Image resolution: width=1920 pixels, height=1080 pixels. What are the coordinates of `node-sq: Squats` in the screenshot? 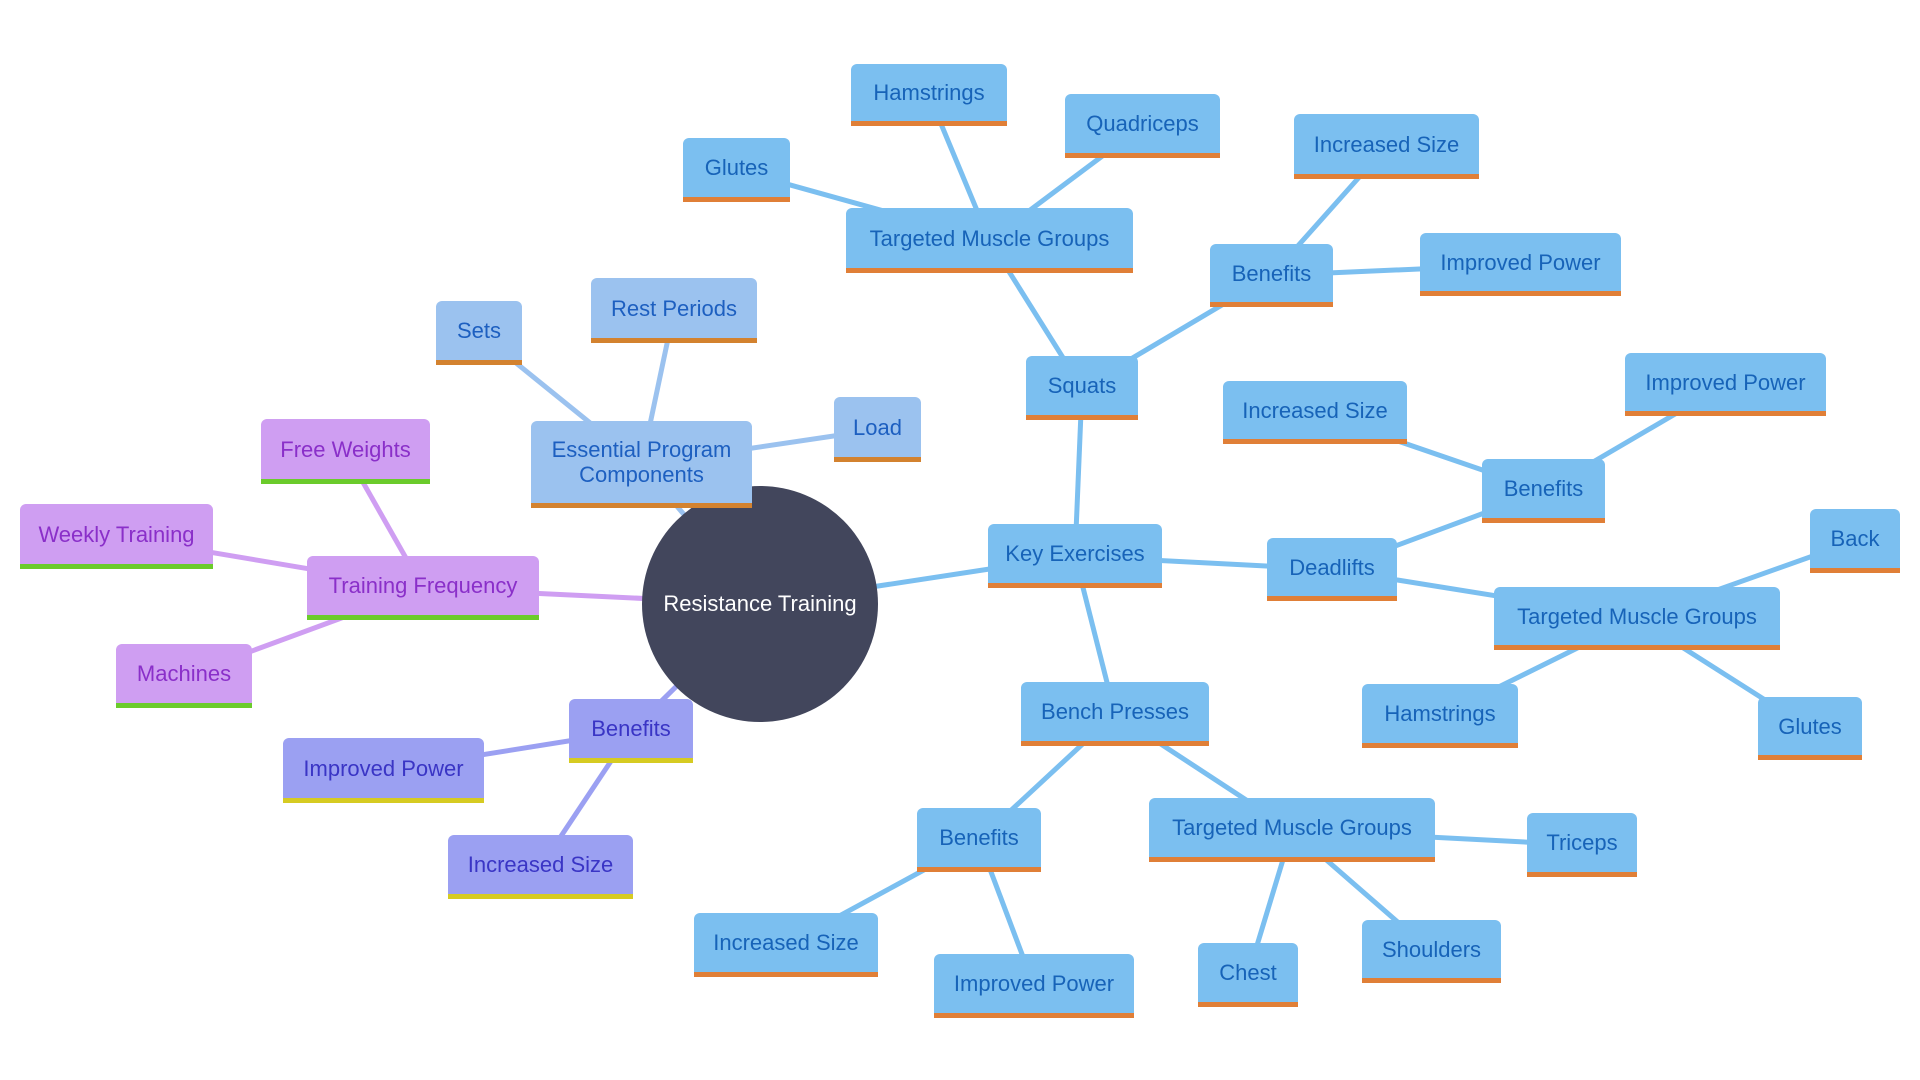 It's located at (1082, 388).